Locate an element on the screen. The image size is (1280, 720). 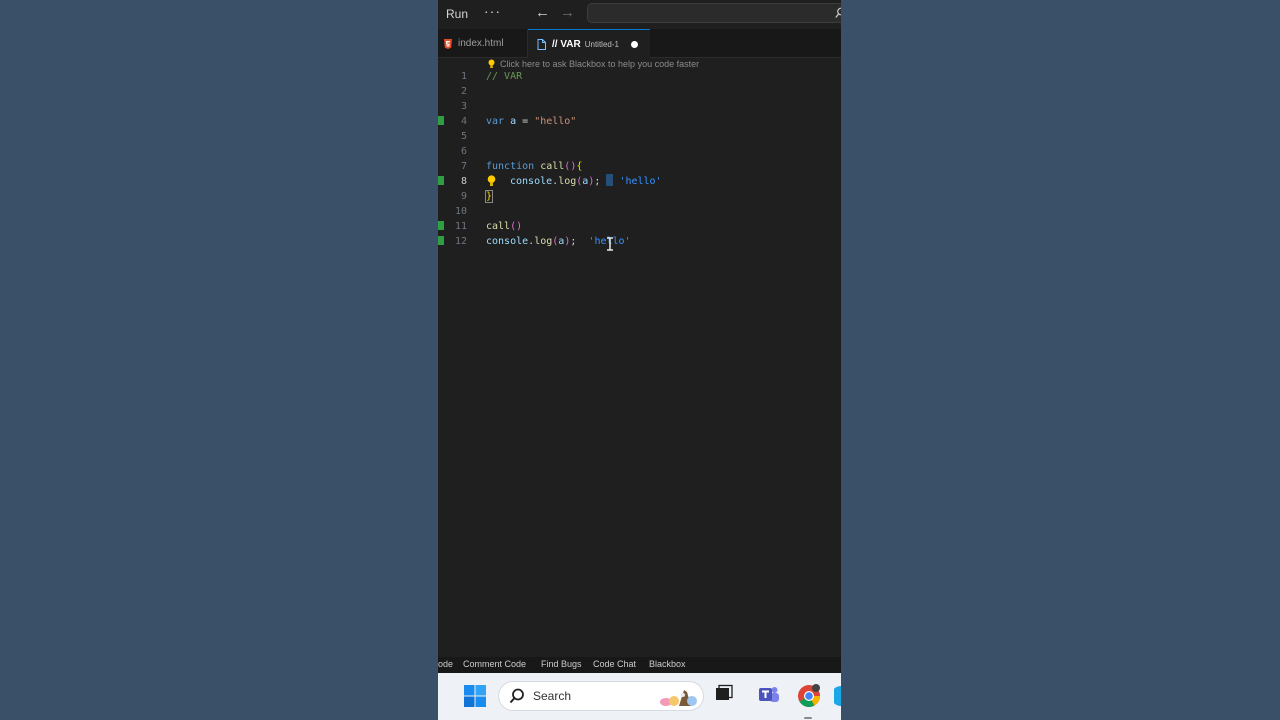
line-number: 3 is located at coordinates (463, 106).